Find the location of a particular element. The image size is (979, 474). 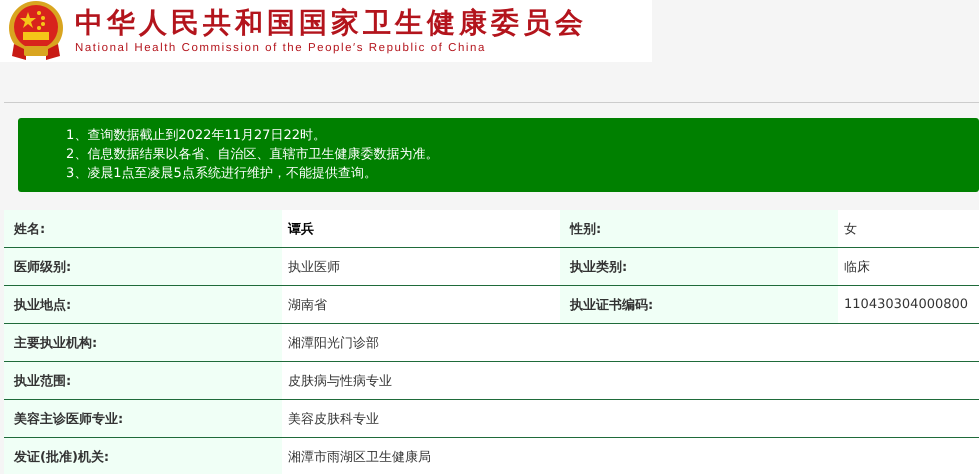

field-value: 110430304000800 is located at coordinates (908, 304).